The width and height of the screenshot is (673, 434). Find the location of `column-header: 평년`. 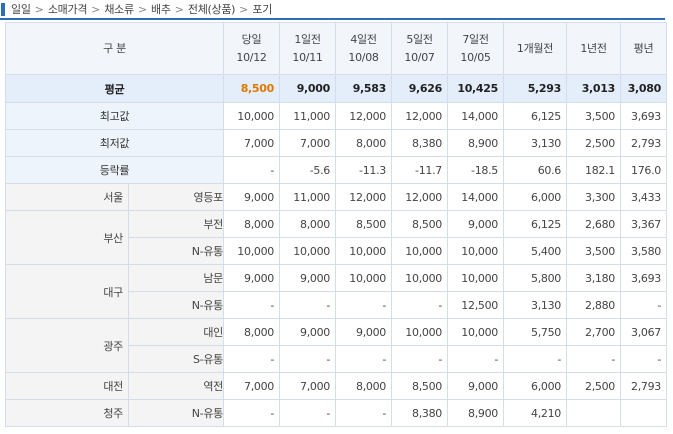

column-header: 평년 is located at coordinates (643, 48).